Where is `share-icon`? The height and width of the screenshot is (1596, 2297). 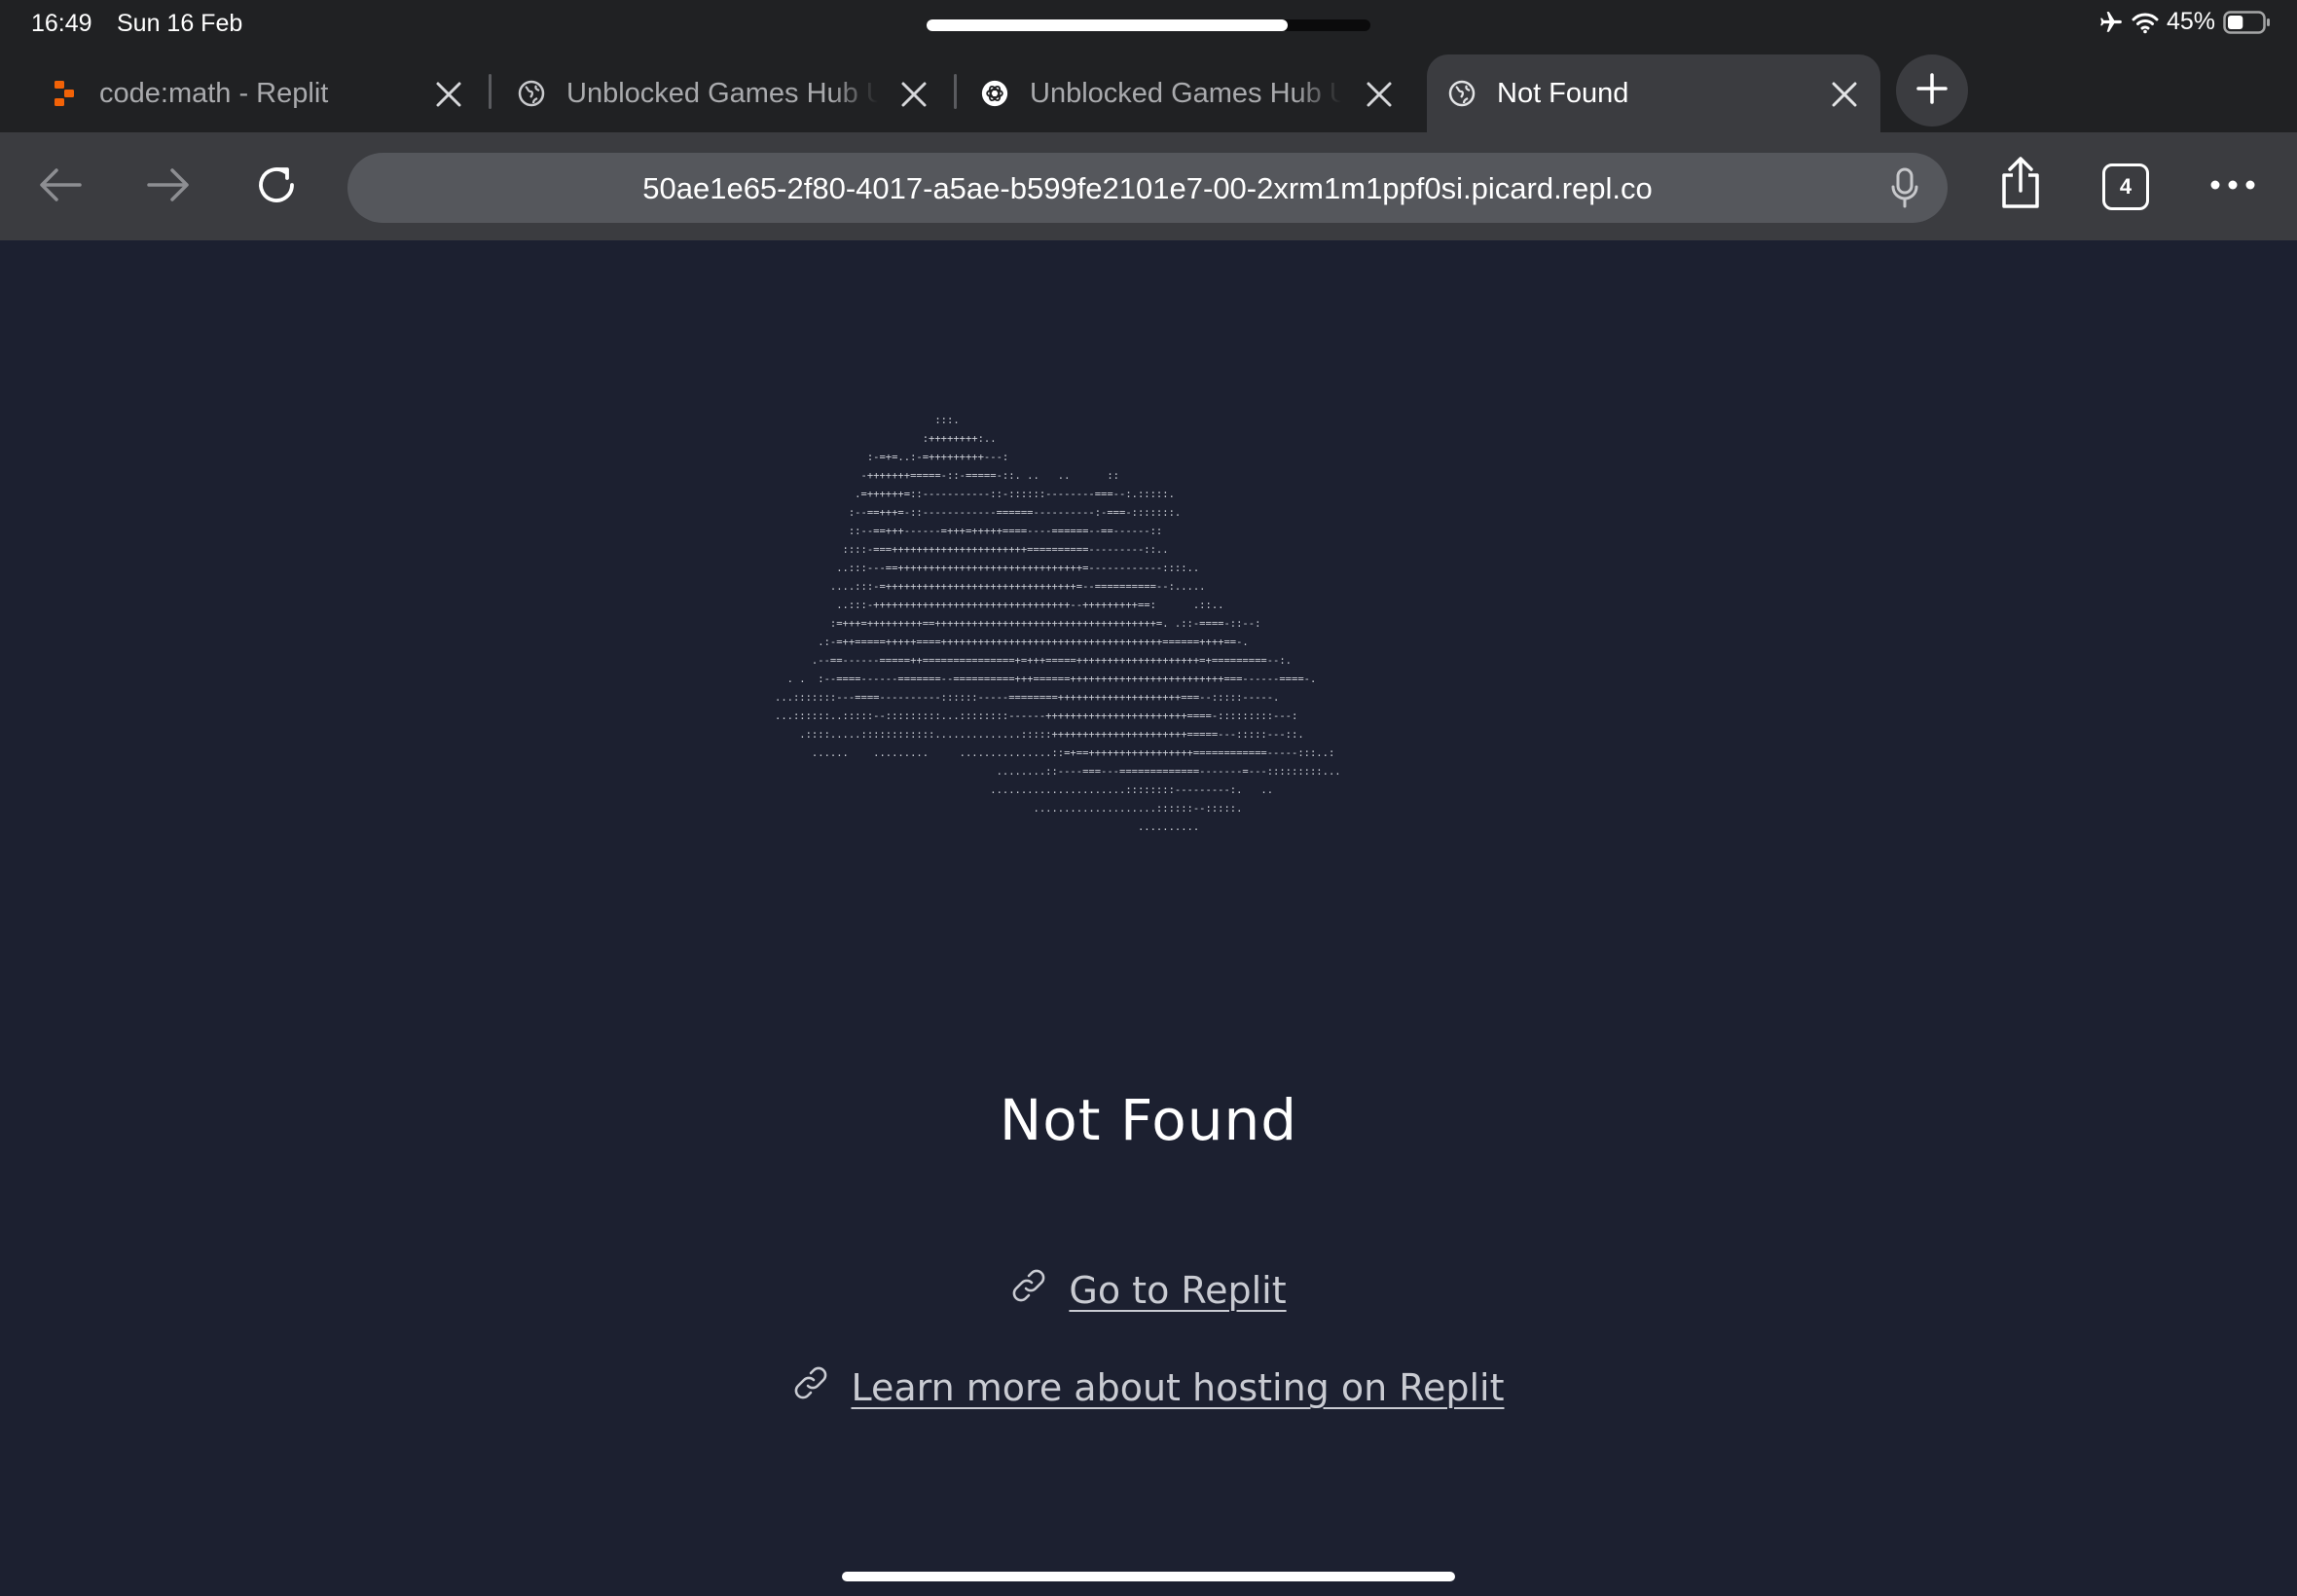
share-icon is located at coordinates (2021, 185).